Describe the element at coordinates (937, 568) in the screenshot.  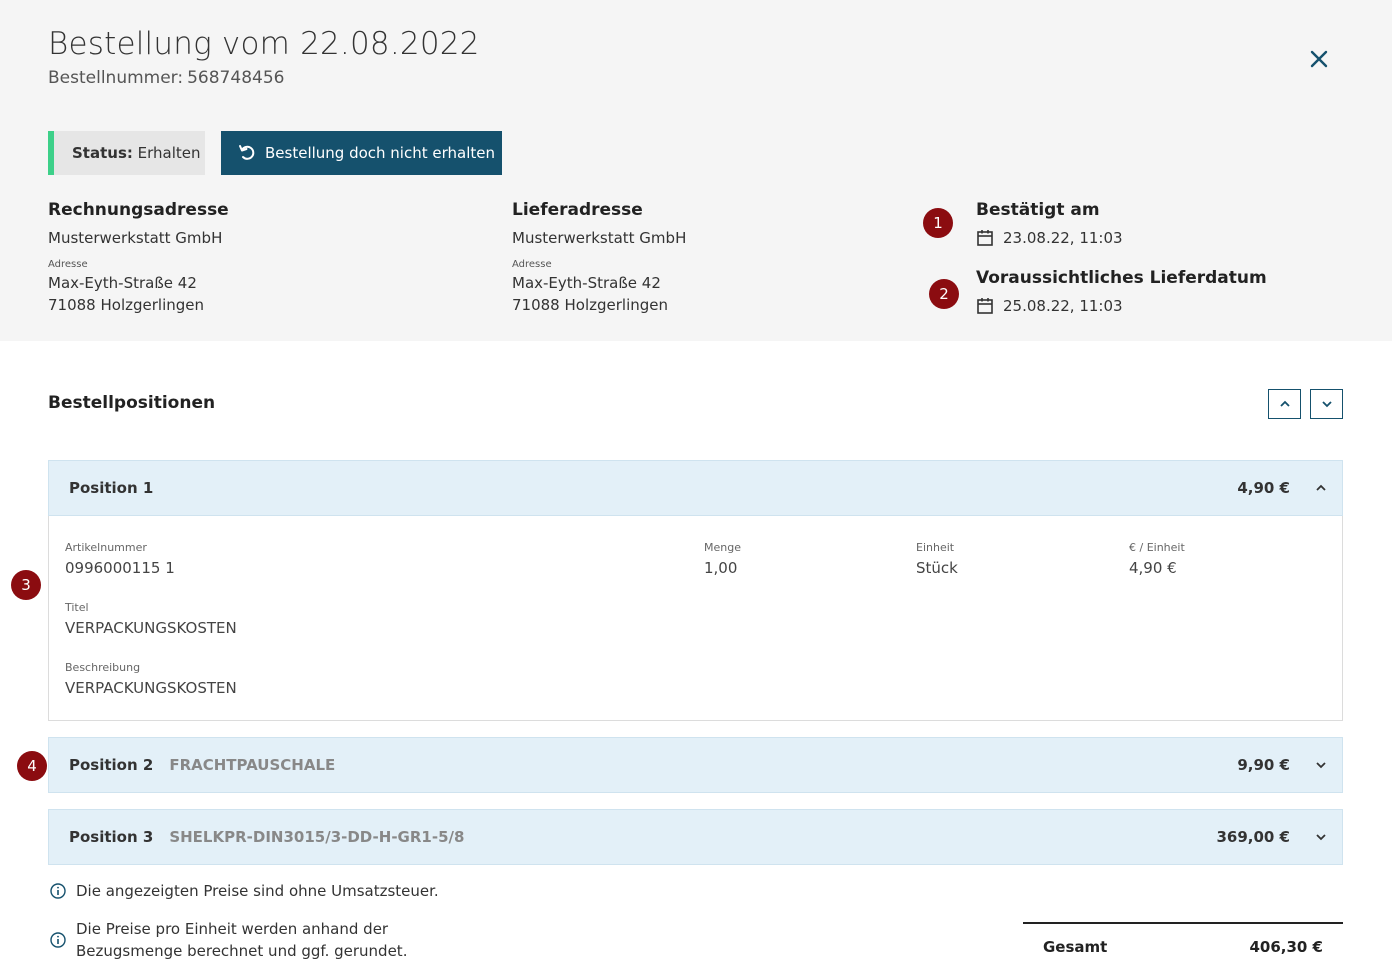
I see `unit-value: Stück` at that location.